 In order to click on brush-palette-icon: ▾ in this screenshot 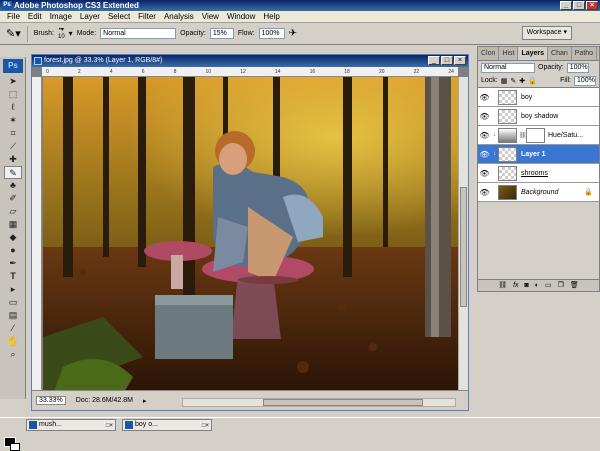, I will do `click(71, 33)`.